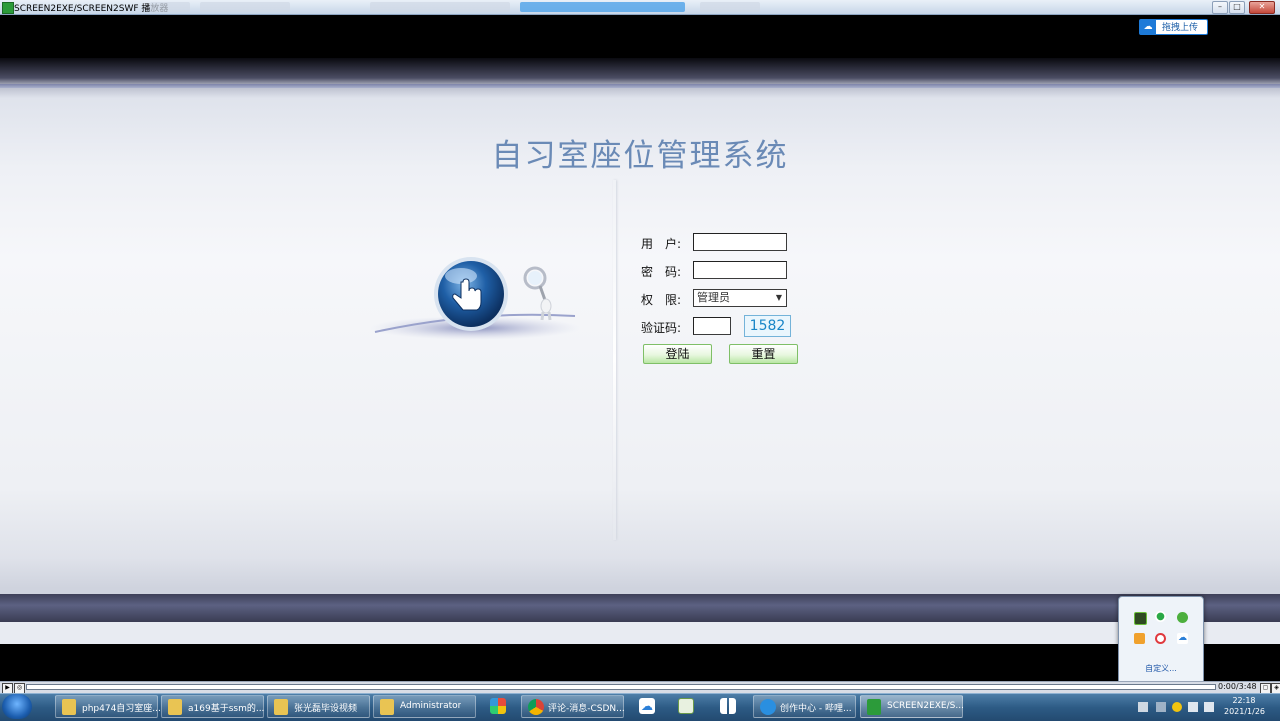 This screenshot has width=1280, height=721. What do you see at coordinates (661, 244) in the screenshot?
I see `user-label: 用 户:` at bounding box center [661, 244].